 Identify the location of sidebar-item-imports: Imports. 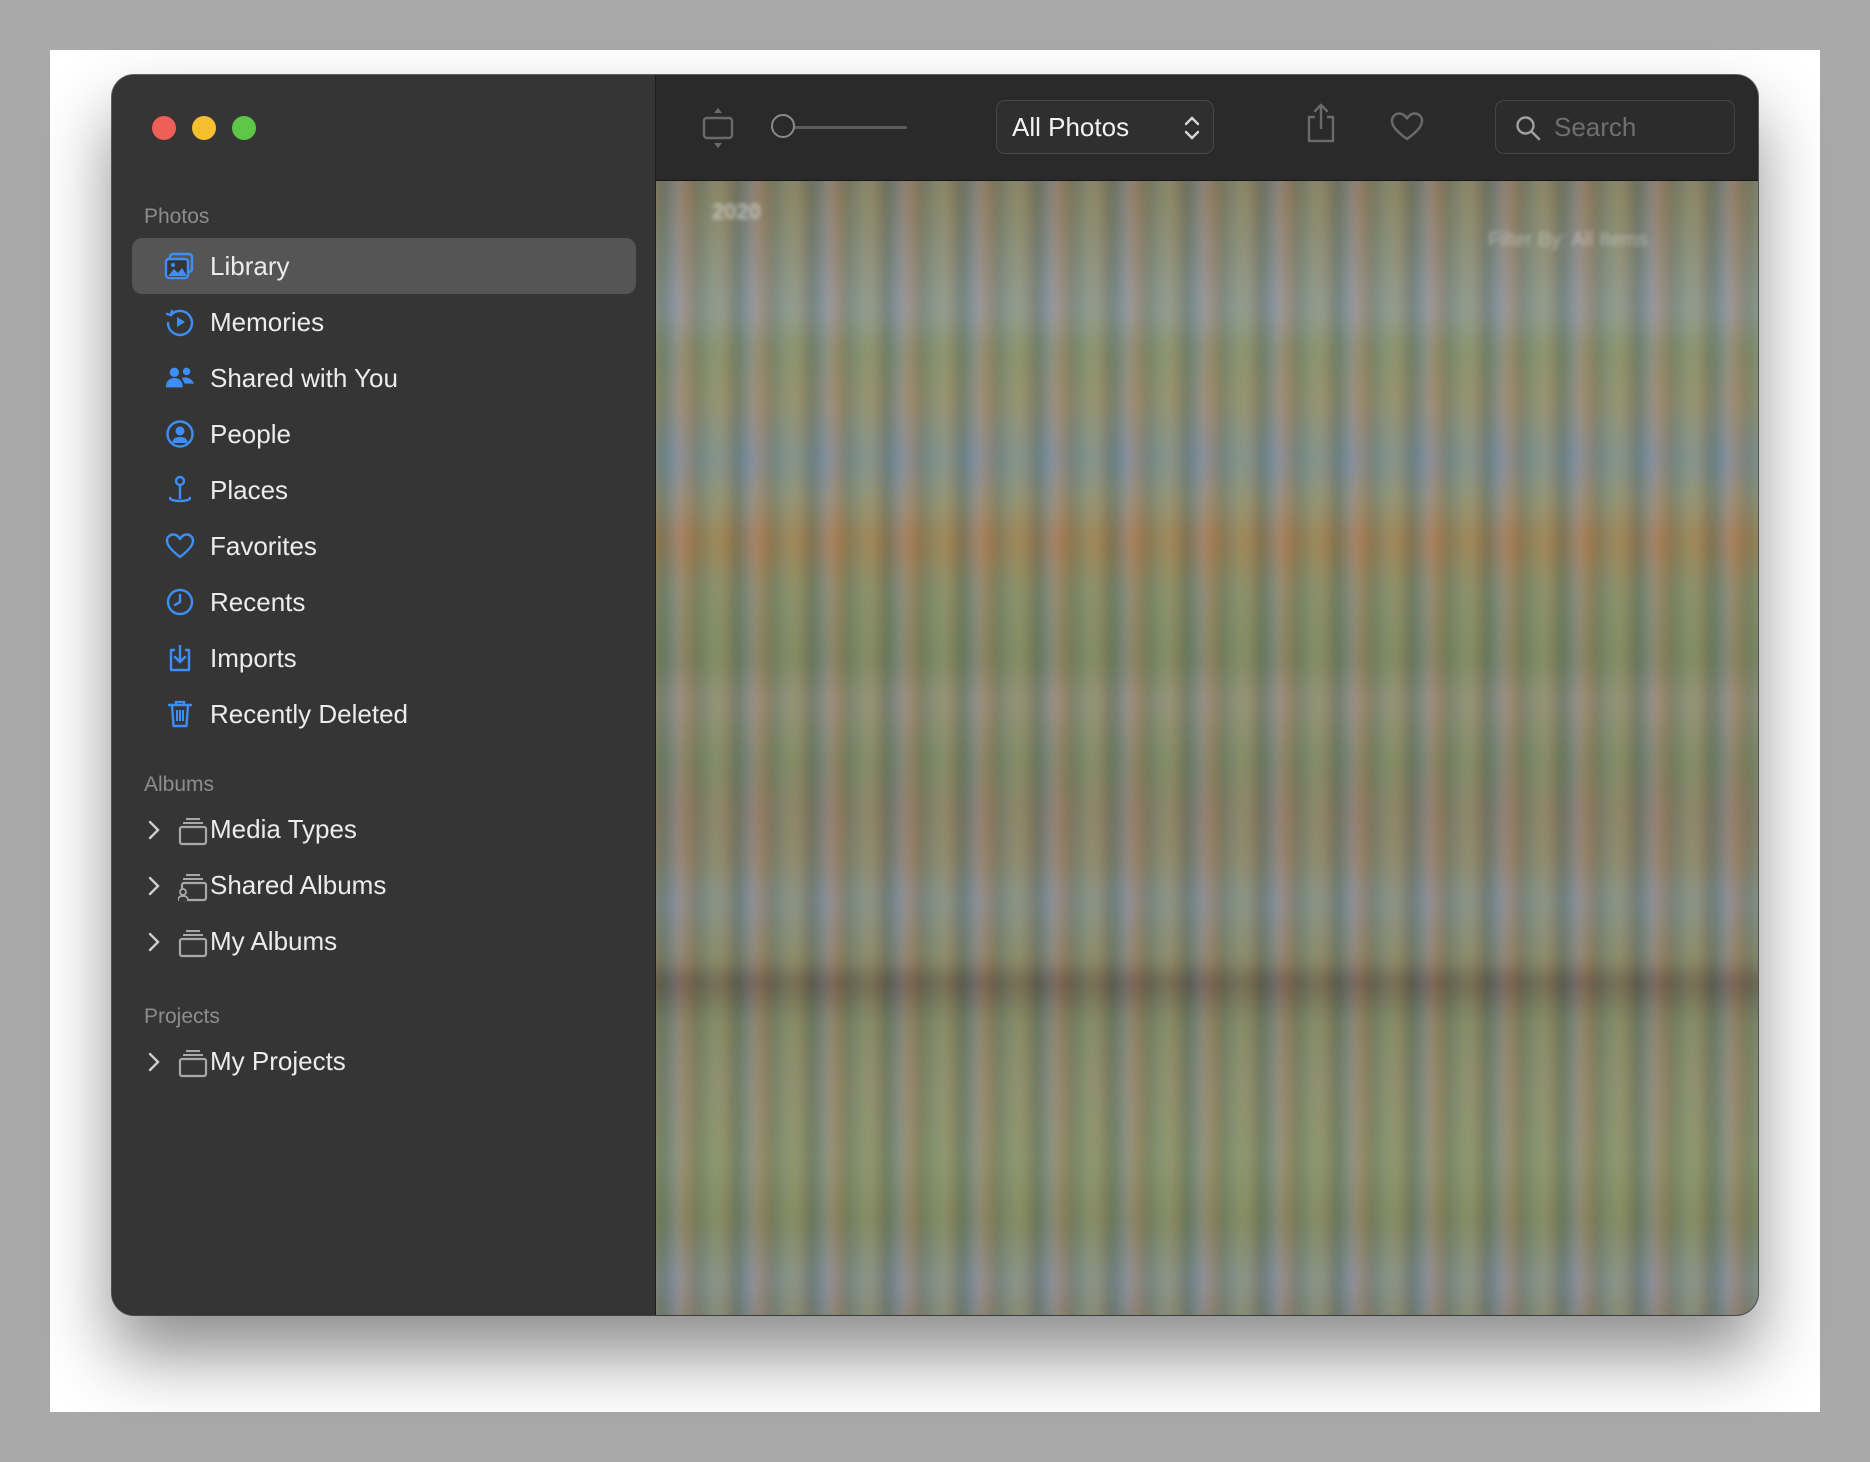
(384, 658).